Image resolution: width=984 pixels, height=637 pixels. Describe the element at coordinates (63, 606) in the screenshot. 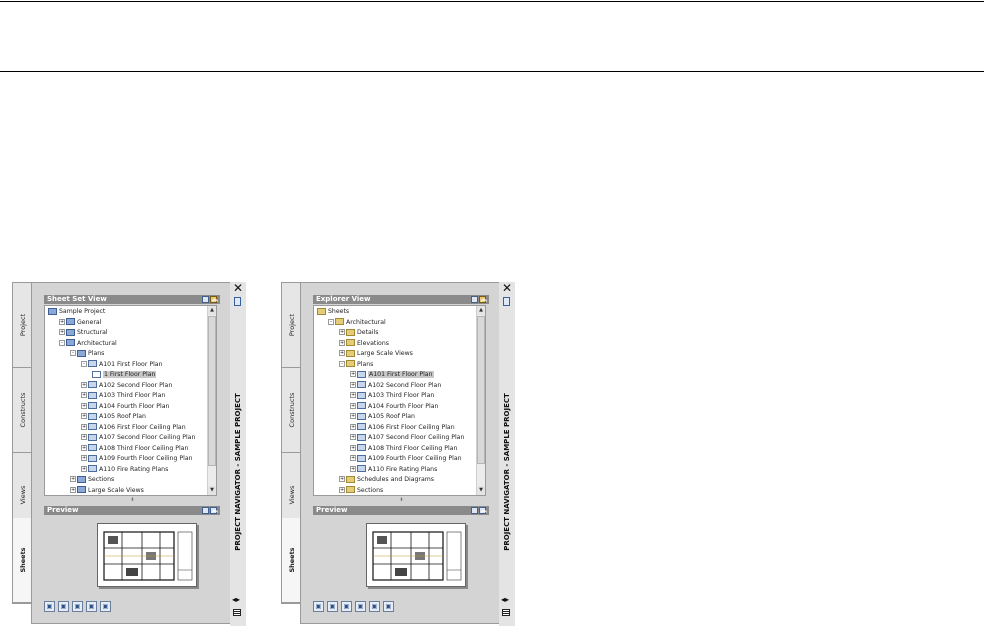

I see `new-subset-icon: ▣` at that location.